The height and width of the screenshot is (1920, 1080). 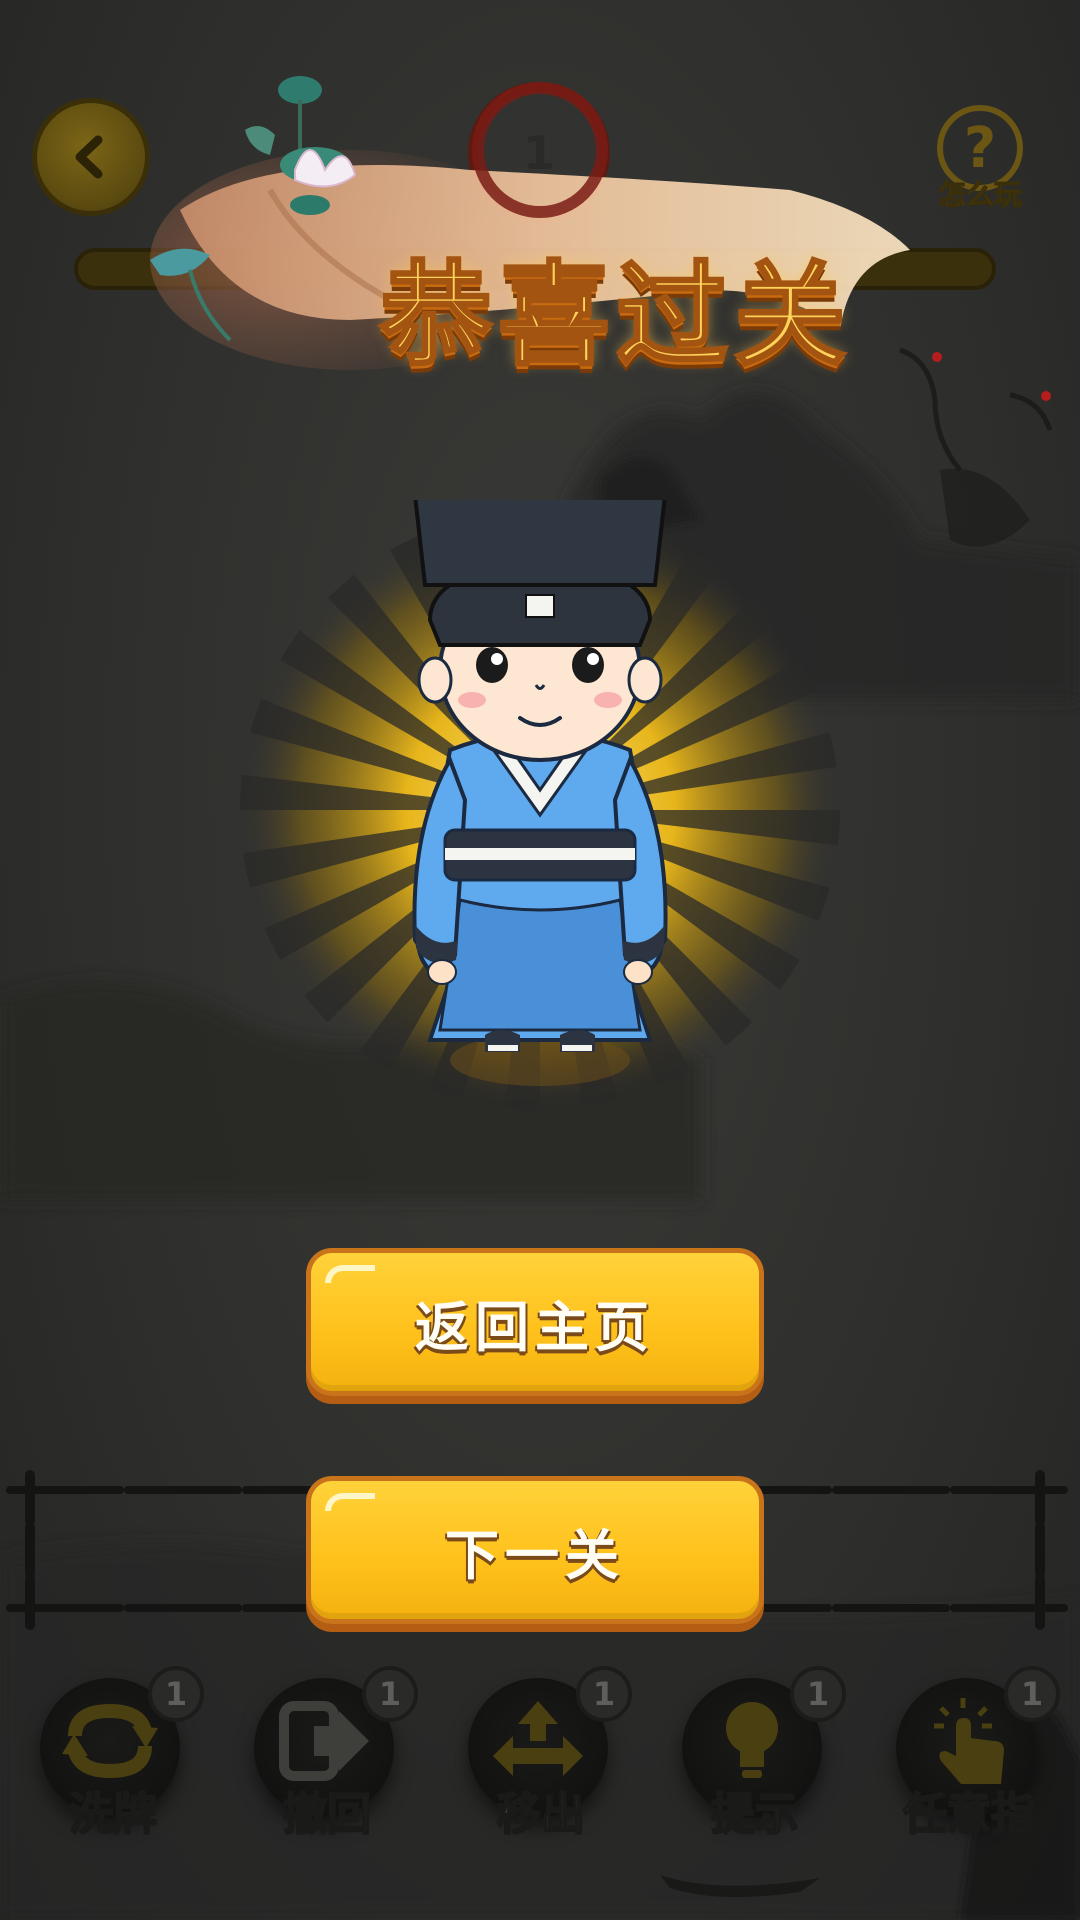 I want to click on powerup-toolbar: 洗牌 1 撤回 1 移出 1 提示 1 任意指 1, so click(x=540, y=1758).